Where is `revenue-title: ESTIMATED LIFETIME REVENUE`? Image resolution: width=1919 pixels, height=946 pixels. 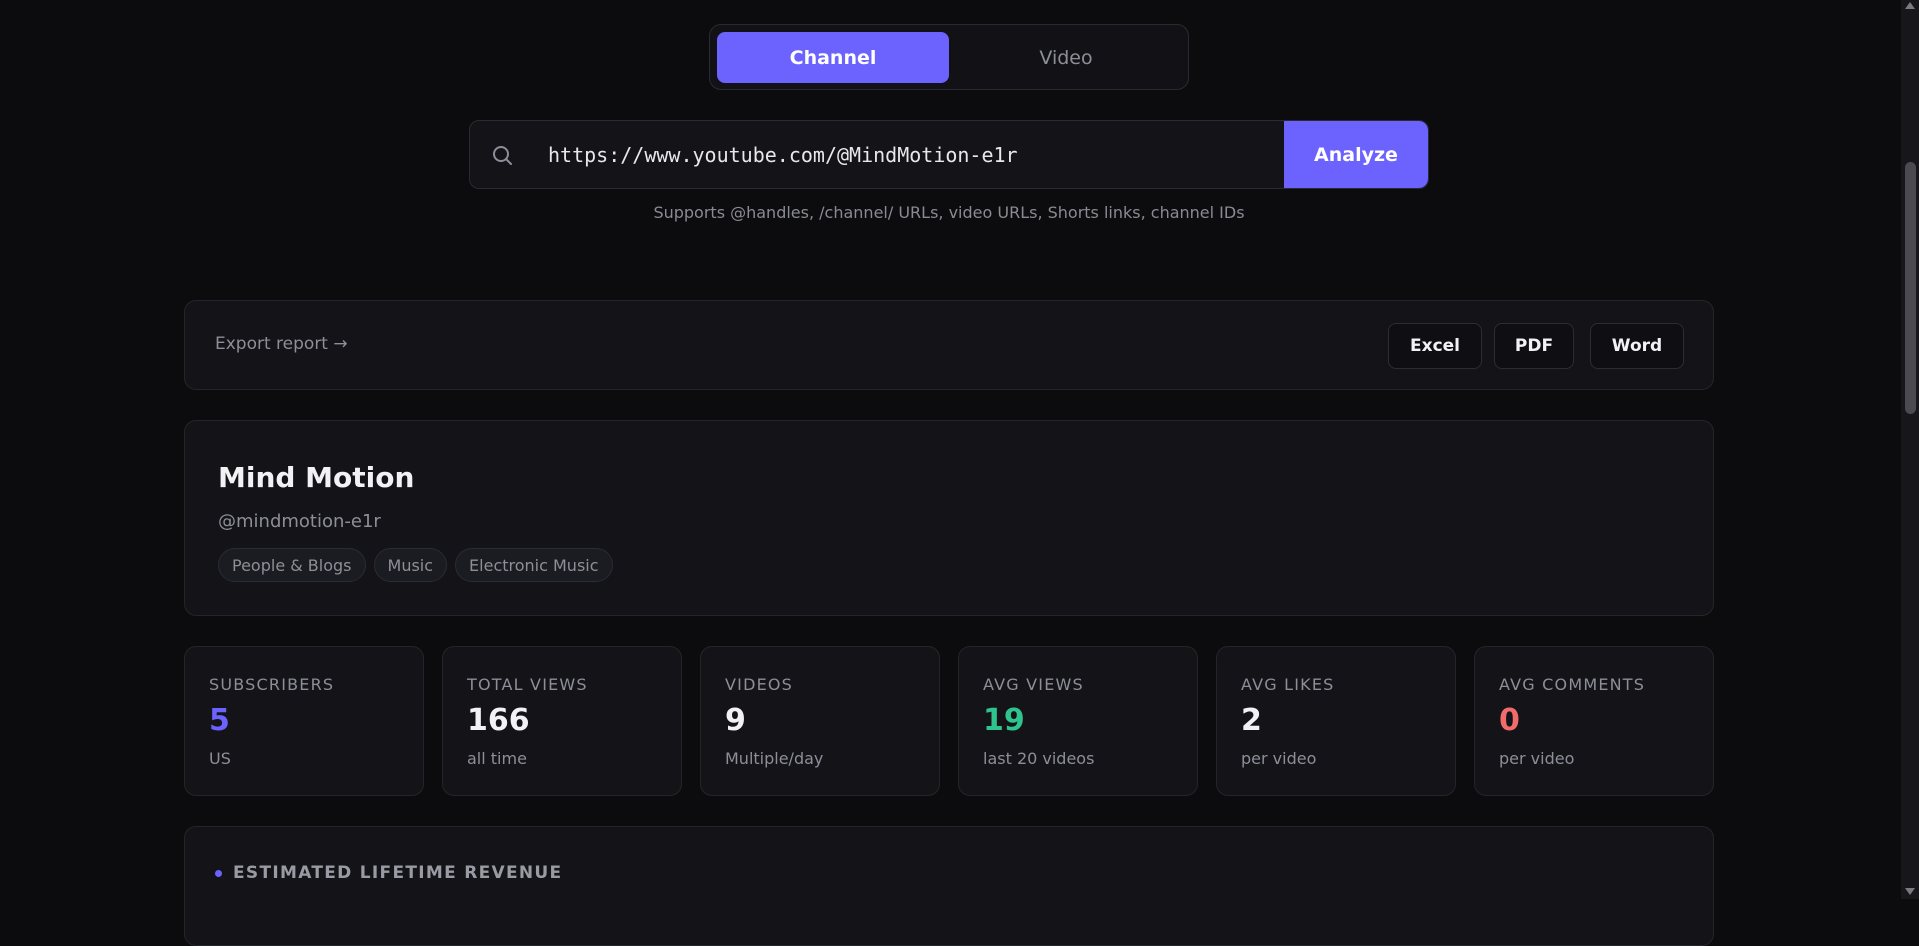
revenue-title: ESTIMATED LIFETIME REVENUE is located at coordinates (398, 873).